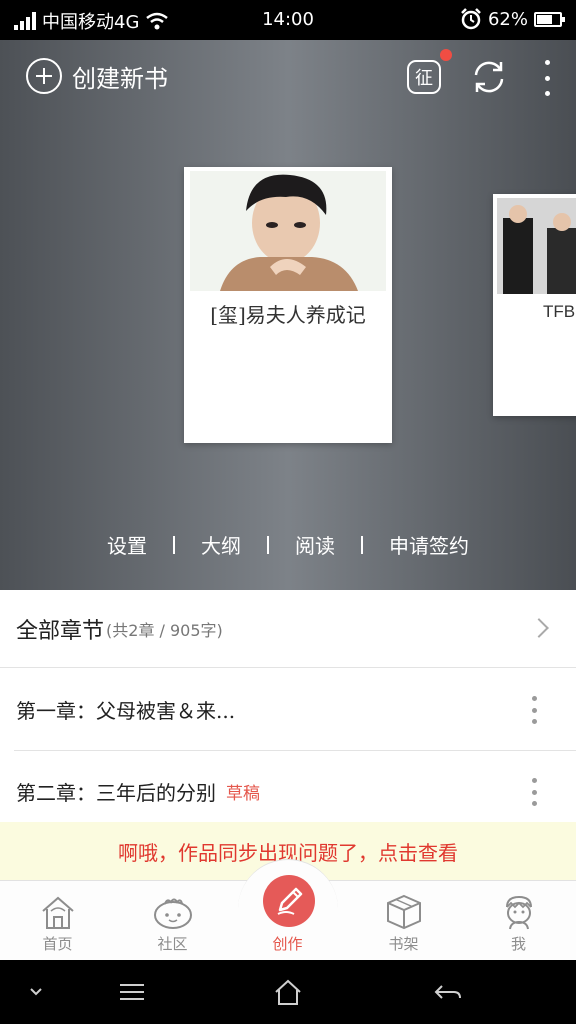  I want to click on bottom-tab-bar: 首页 社区 创作 书架 我, so click(288, 910).